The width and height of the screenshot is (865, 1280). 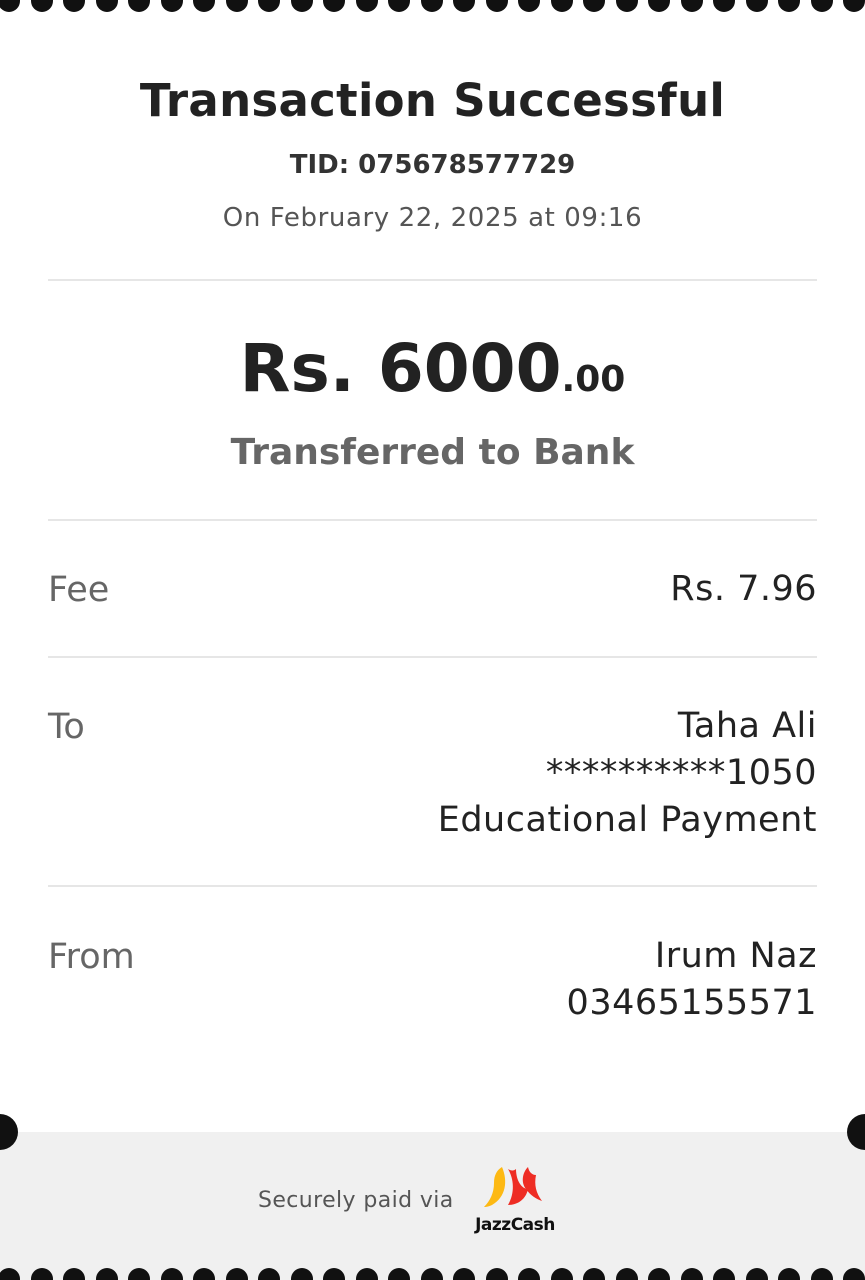 I want to click on receipt-bottom-edge, so click(x=432, y=1273).